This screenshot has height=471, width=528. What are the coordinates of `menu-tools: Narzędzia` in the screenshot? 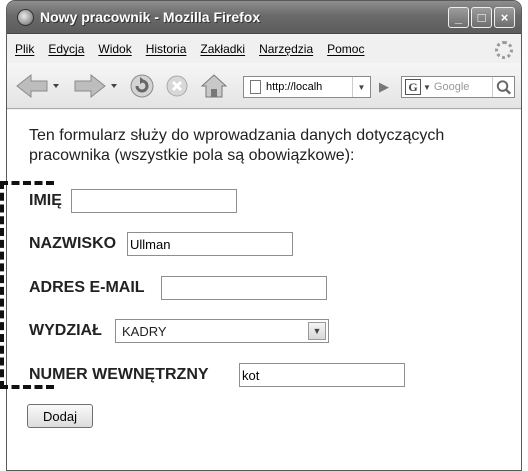 It's located at (286, 49).